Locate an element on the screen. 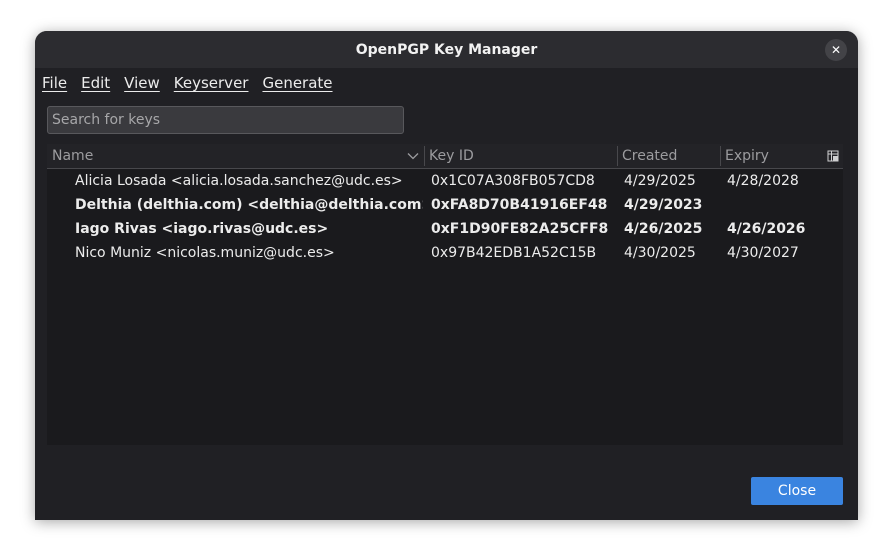 This screenshot has height=557, width=892. column-header-key-id: Key ID is located at coordinates (520, 156).